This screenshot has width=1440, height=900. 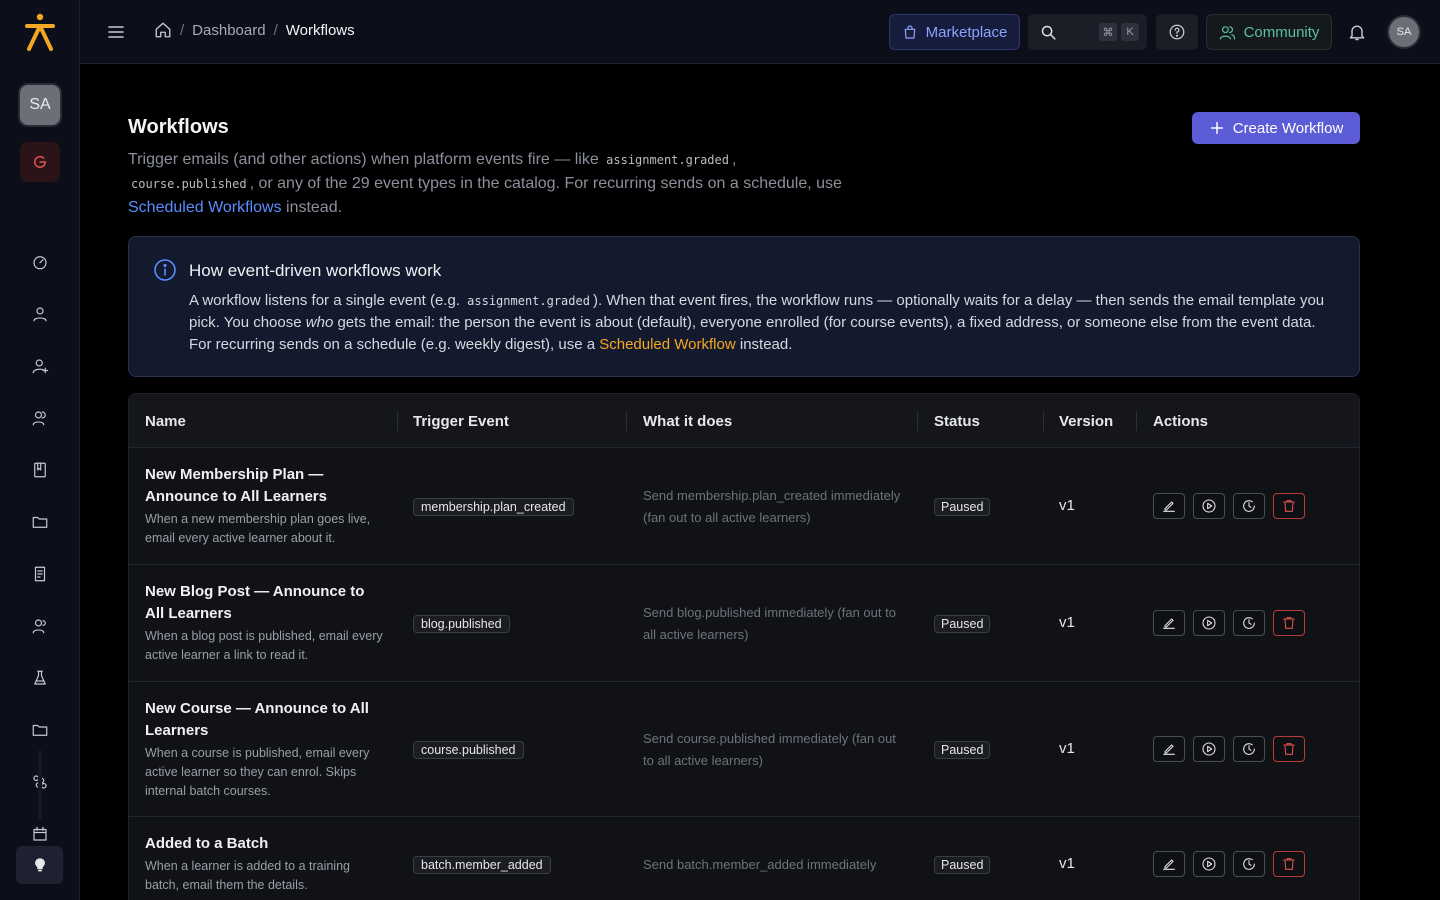 I want to click on scheduled-workflows-link: Scheduled Workflows, so click(x=205, y=207).